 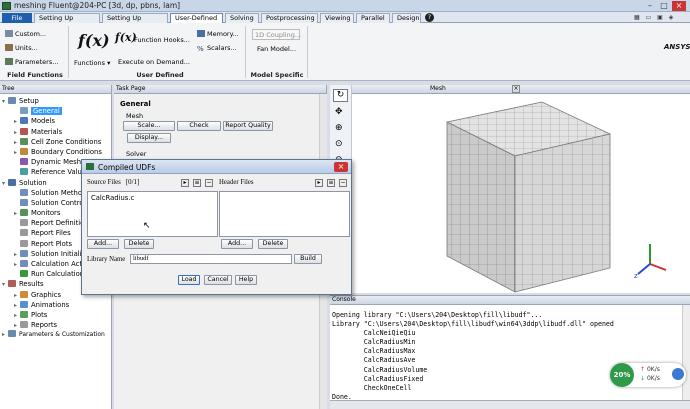 I want to click on graphics-icon, so click(x=24, y=294).